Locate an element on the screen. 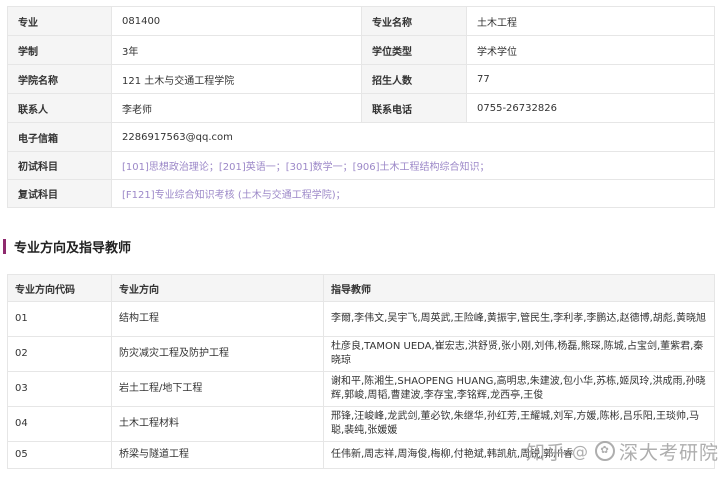 Image resolution: width=720 pixels, height=478 pixels. email-value: 2286917563@qq.com is located at coordinates (413, 137).